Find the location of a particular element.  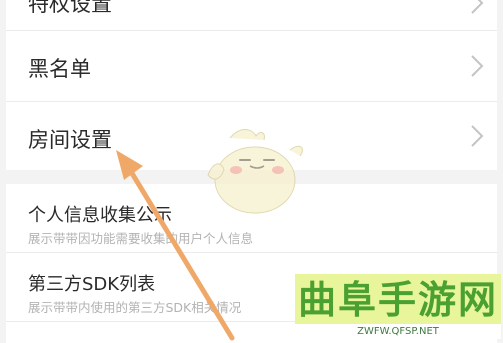

settings-row-privilege: 特权设置 is located at coordinates (251, 13).